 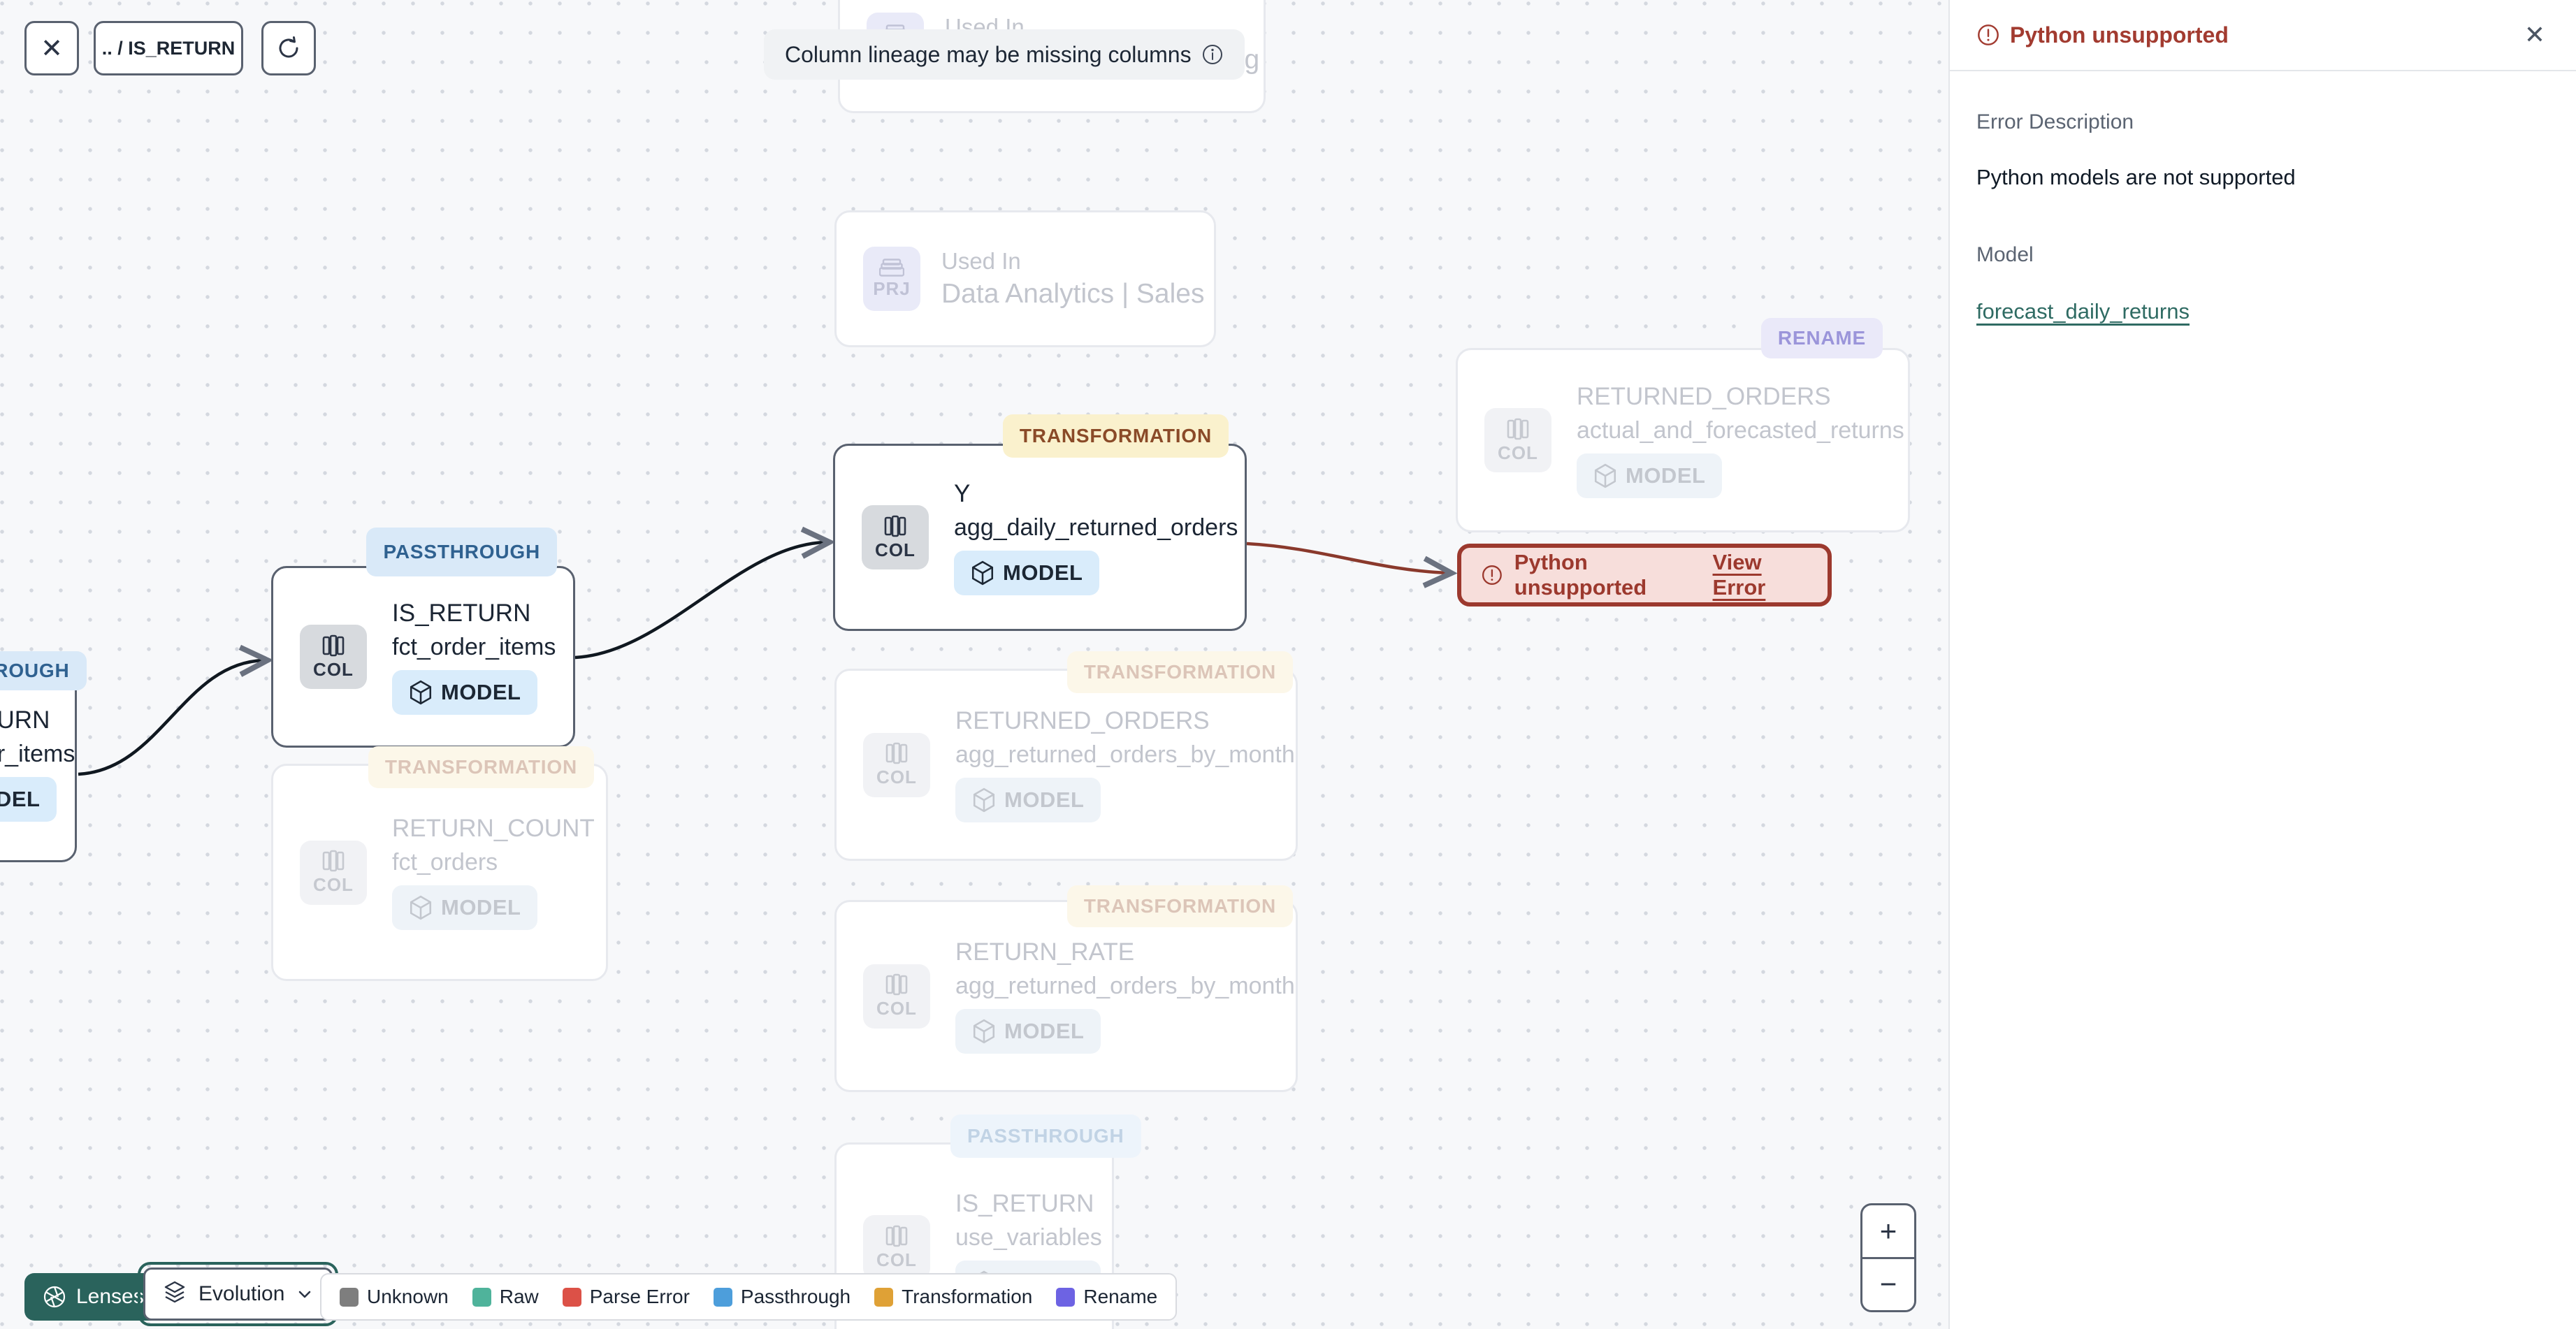 What do you see at coordinates (1096, 527) in the screenshot?
I see `node-subtitle: agg_daily_returned_orders` at bounding box center [1096, 527].